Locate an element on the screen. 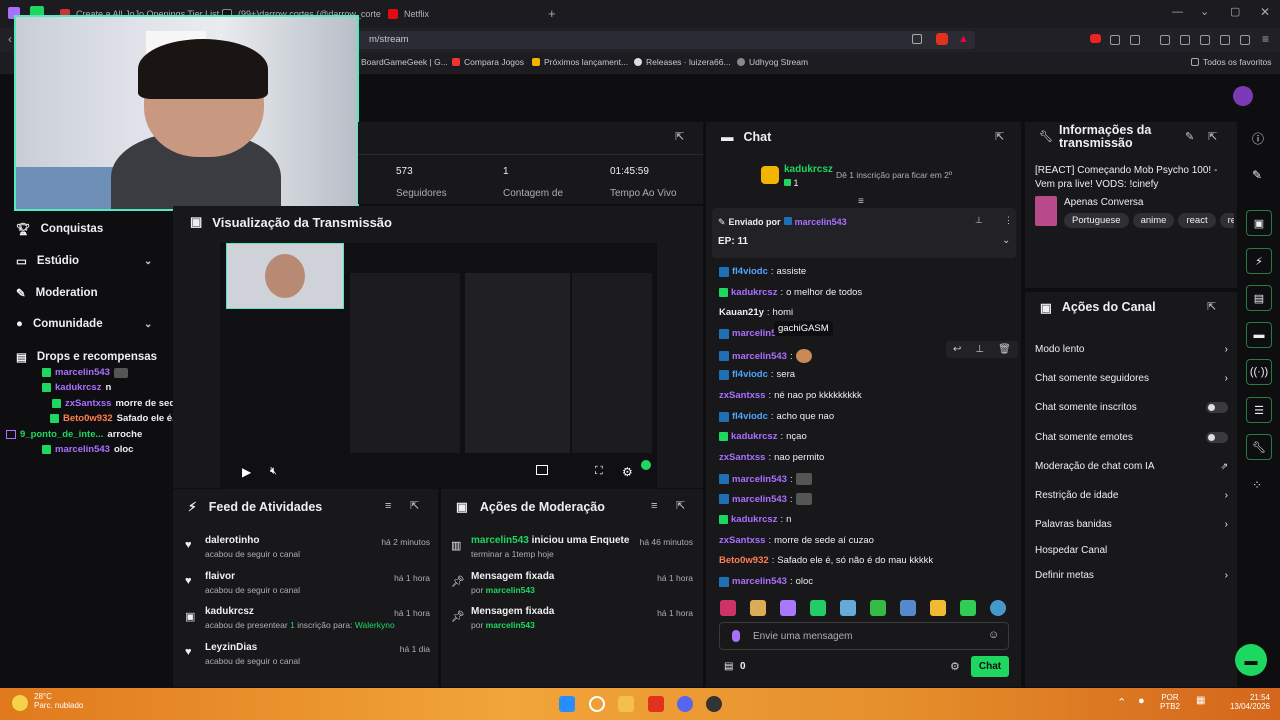 Image resolution: width=1280 pixels, height=720 pixels. rail-wrench-button: 🔧︎ is located at coordinates (1259, 447).